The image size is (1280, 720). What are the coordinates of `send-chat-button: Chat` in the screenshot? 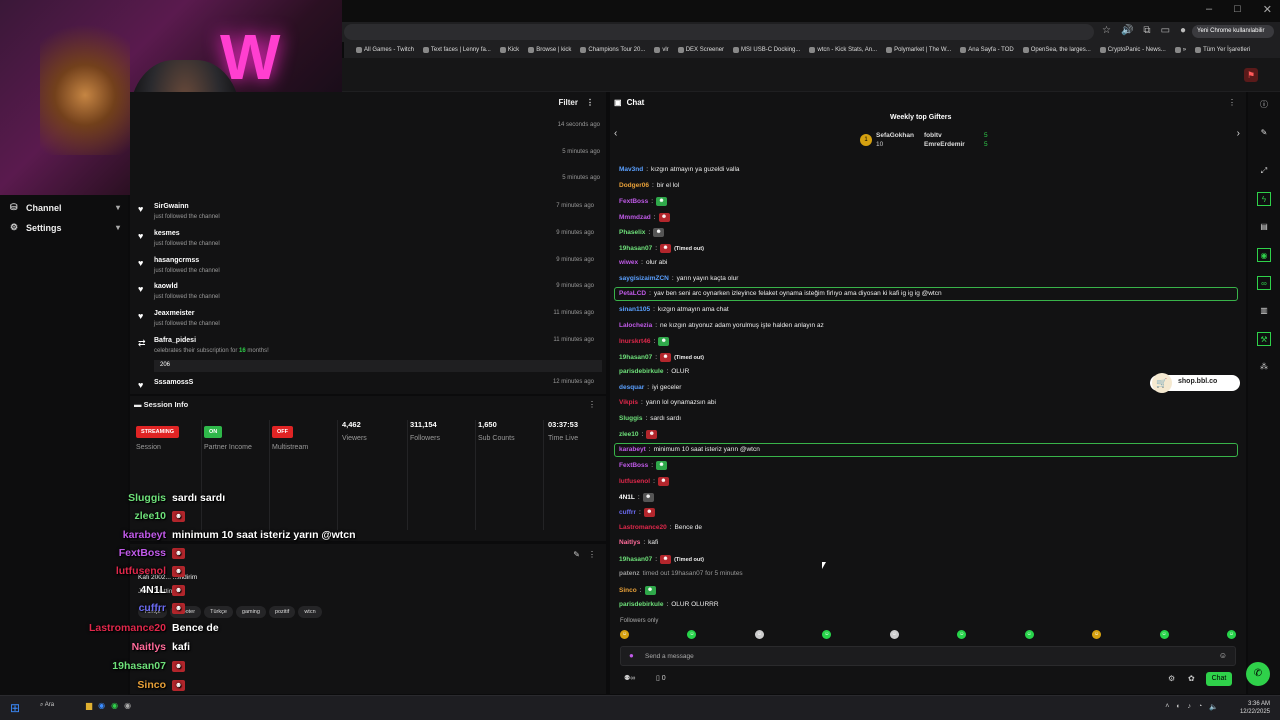 It's located at (1219, 679).